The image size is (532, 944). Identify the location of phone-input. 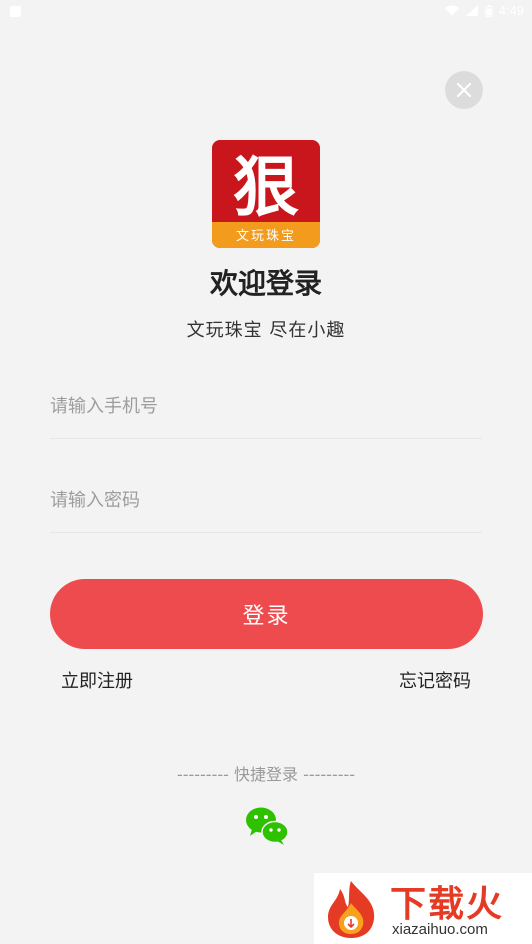
(266, 406).